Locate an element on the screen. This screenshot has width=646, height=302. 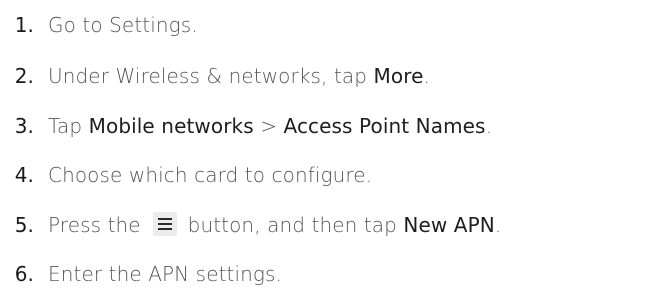
ui-term-more: More is located at coordinates (398, 76).